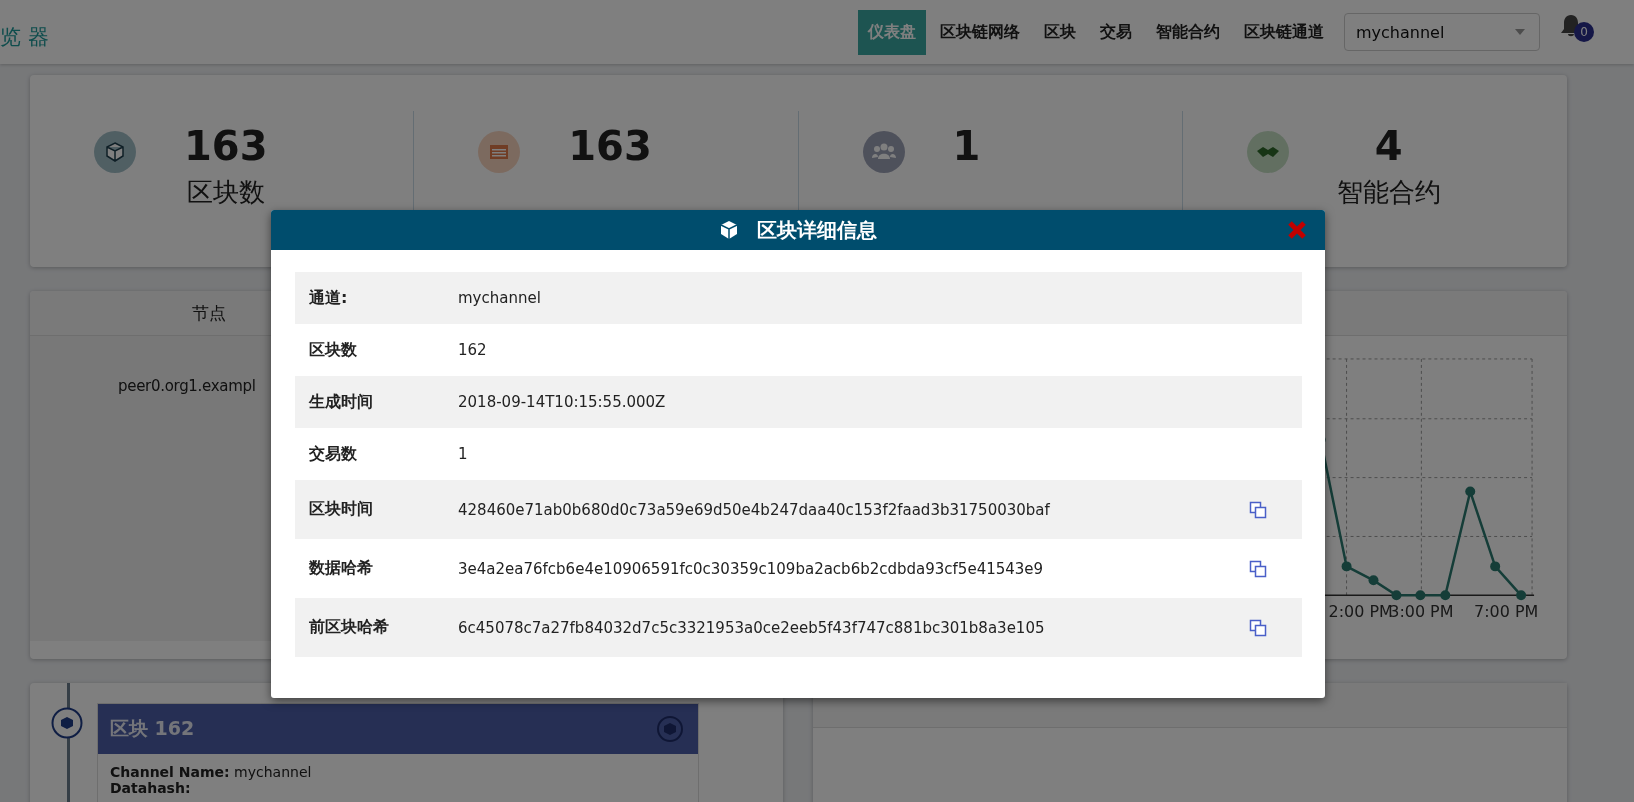 Image resolution: width=1634 pixels, height=802 pixels. I want to click on field-label: 生成时间, so click(341, 402).